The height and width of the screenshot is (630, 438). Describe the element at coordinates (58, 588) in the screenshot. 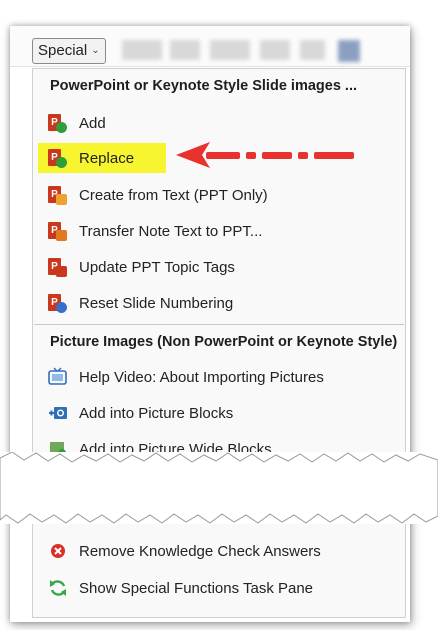

I see `refresh-icon` at that location.